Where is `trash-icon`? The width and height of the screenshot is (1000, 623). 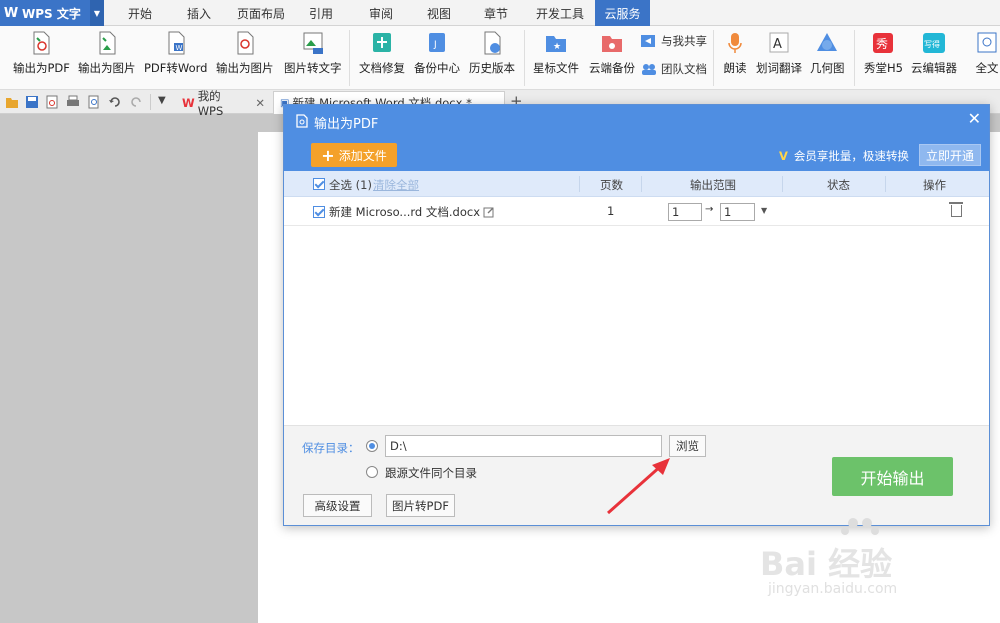
trash-icon is located at coordinates (956, 209).